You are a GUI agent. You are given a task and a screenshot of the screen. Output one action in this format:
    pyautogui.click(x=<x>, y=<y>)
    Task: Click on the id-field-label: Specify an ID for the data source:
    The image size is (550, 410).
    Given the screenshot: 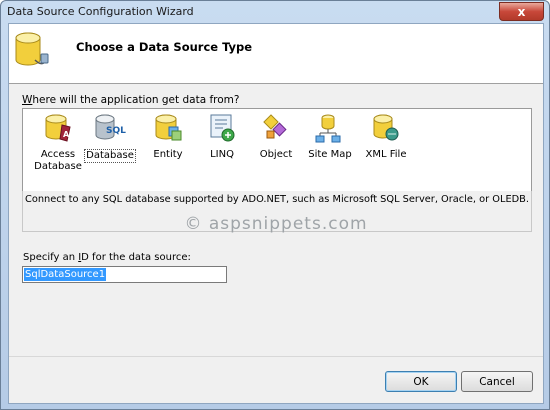 What is the action you would take?
    pyautogui.click(x=107, y=257)
    